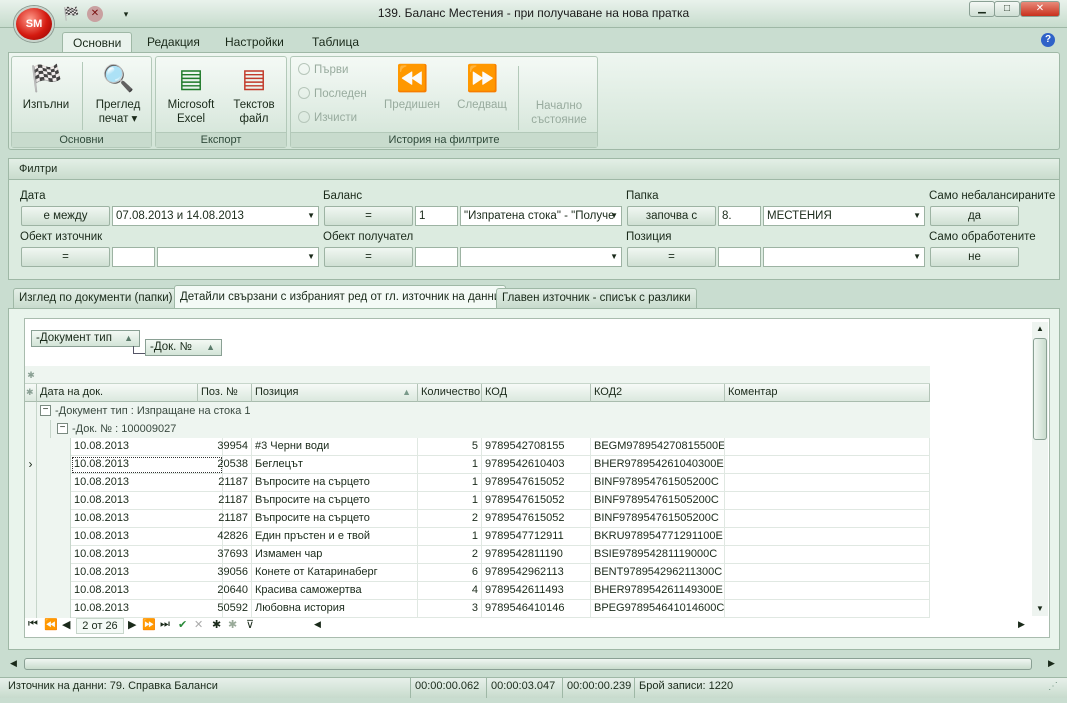 The width and height of the screenshot is (1067, 703). I want to click on table-cell: Въпросите на сърцето, so click(335, 483).